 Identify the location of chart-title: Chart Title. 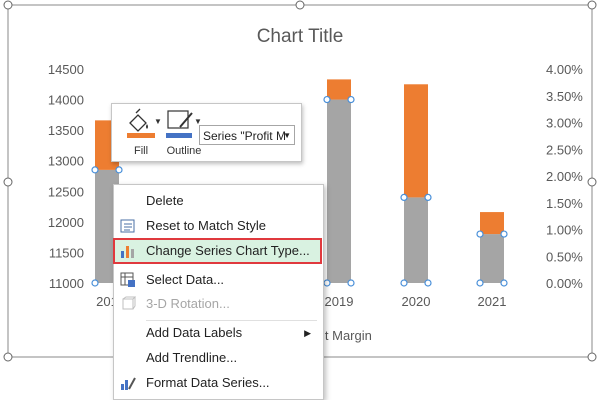
(300, 36).